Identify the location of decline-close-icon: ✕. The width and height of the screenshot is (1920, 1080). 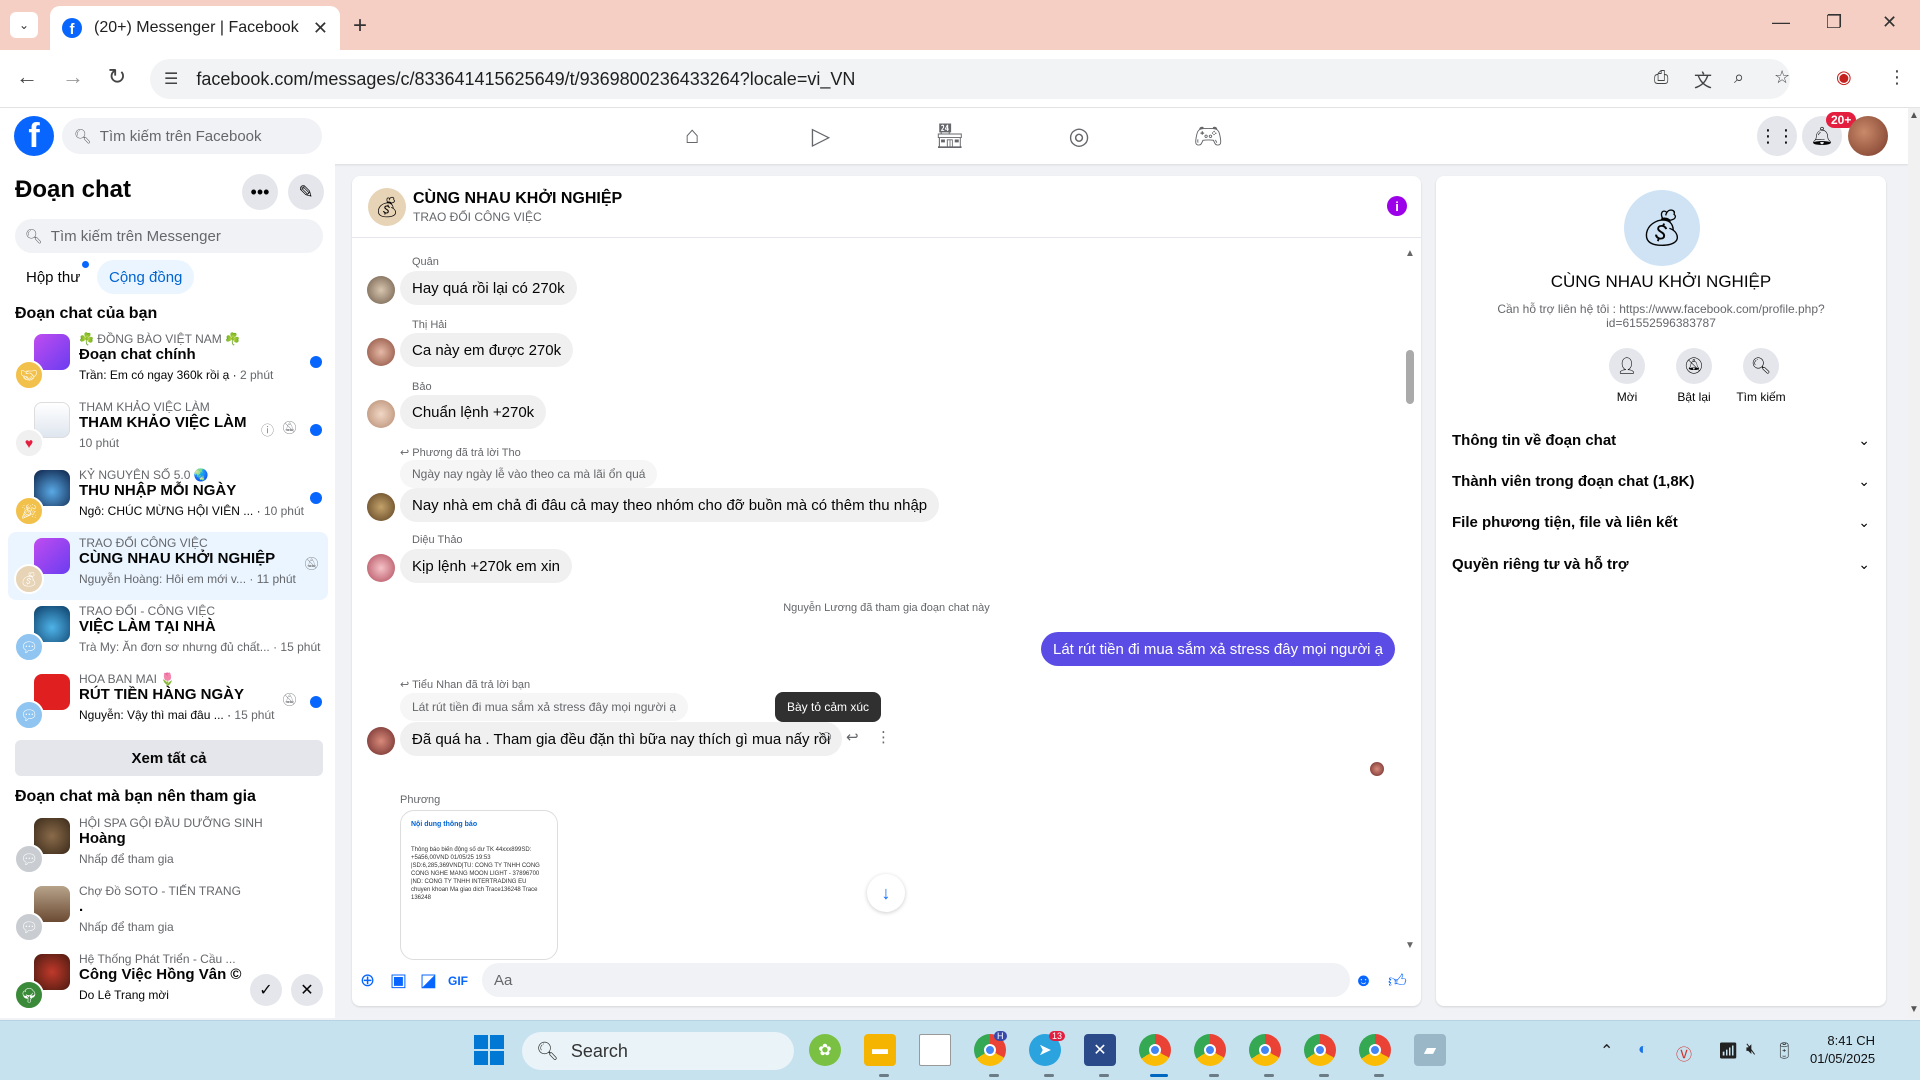
(307, 990).